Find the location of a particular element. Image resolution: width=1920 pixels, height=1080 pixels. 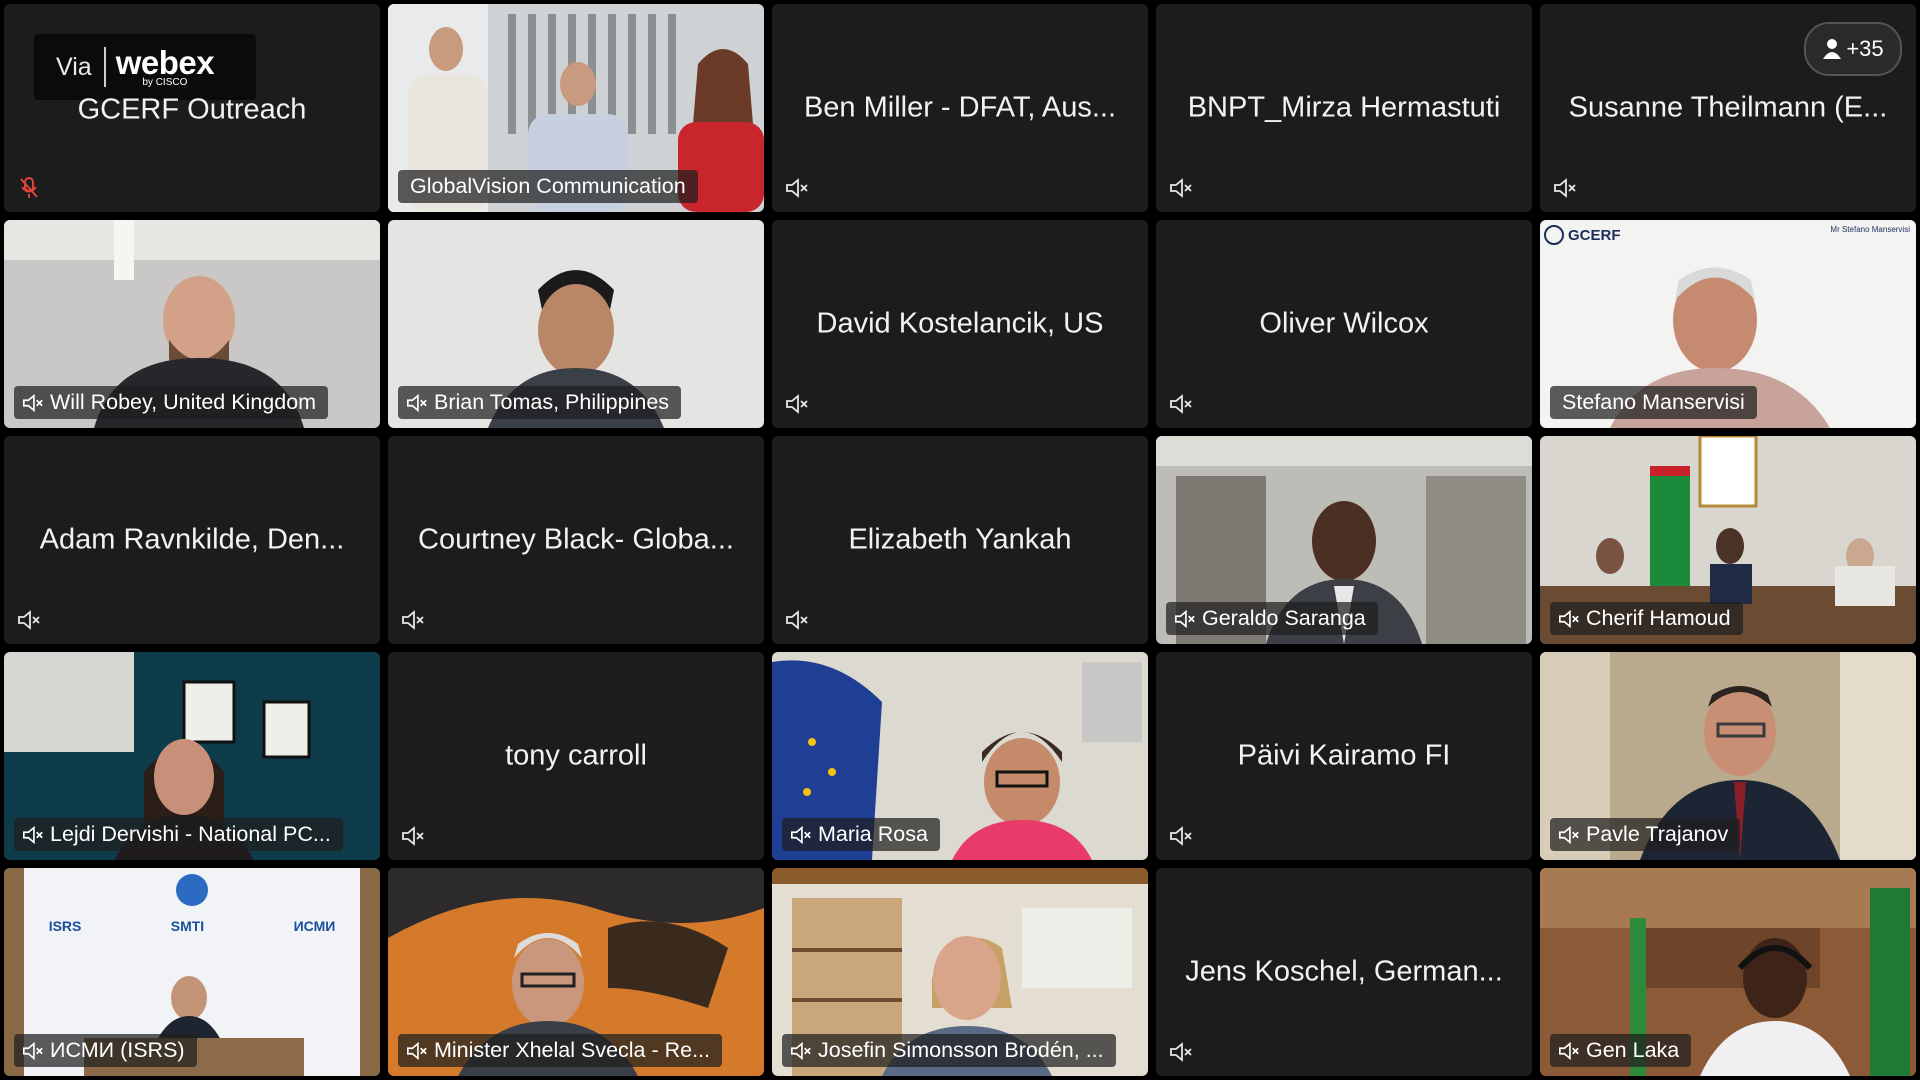

participant-tile: Oliver Wilcox is located at coordinates (1344, 324).